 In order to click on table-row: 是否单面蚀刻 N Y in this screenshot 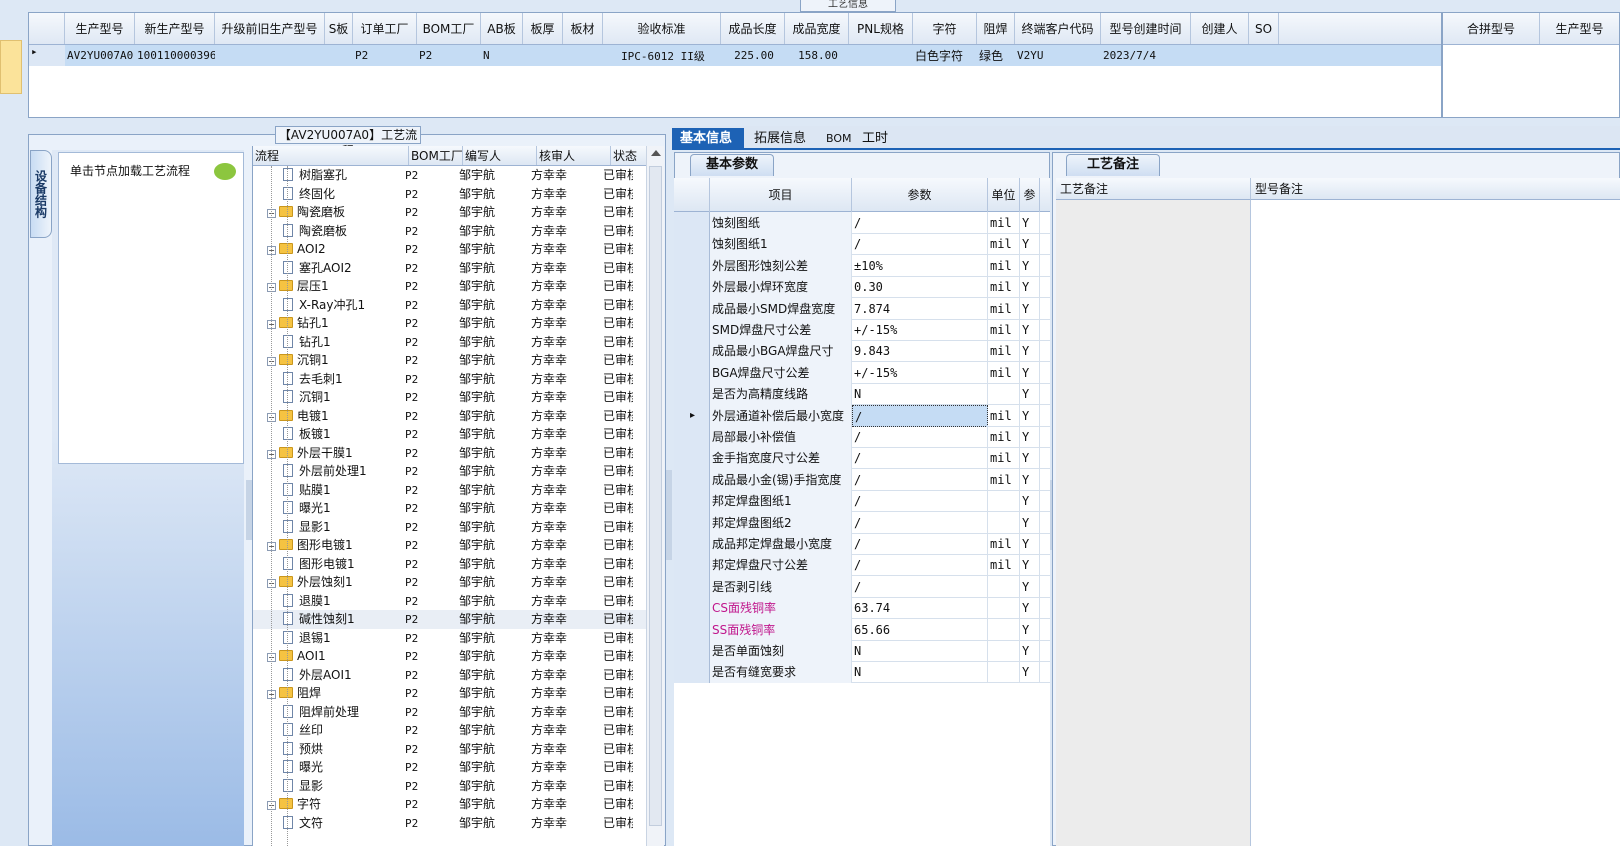, I will do `click(862, 651)`.